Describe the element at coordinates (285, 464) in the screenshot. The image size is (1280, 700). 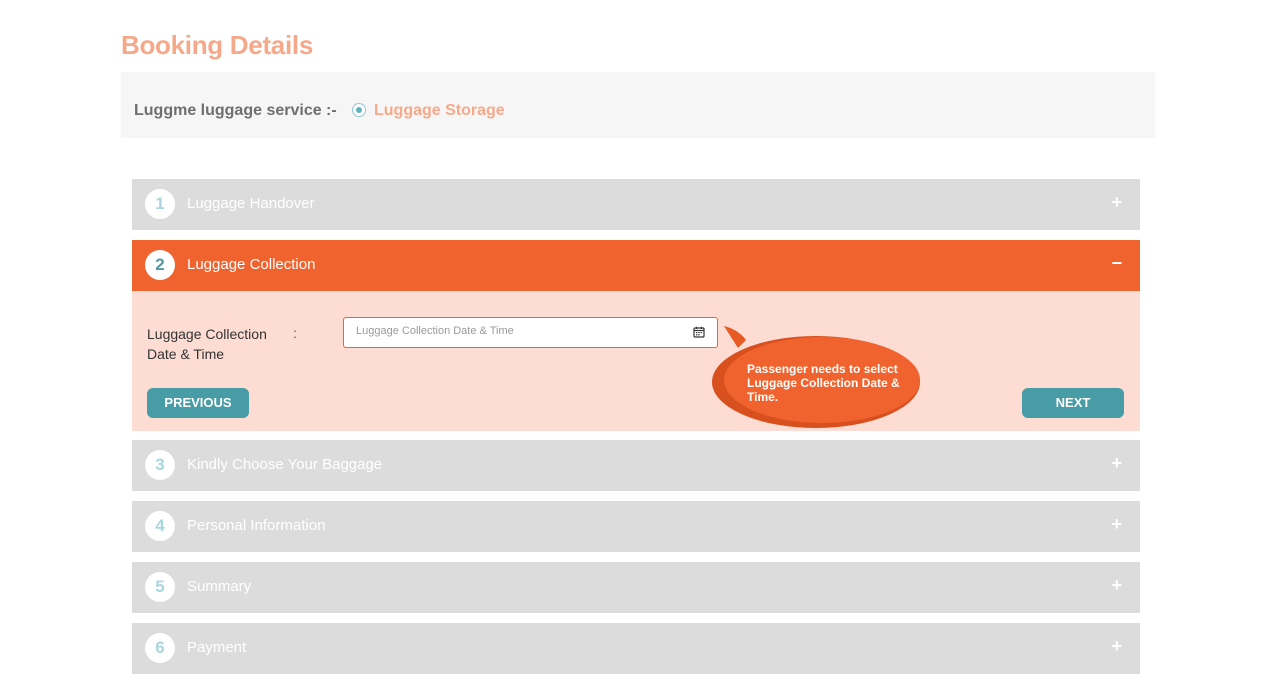
I see `step-title: Kindly Choose Your Baggage` at that location.